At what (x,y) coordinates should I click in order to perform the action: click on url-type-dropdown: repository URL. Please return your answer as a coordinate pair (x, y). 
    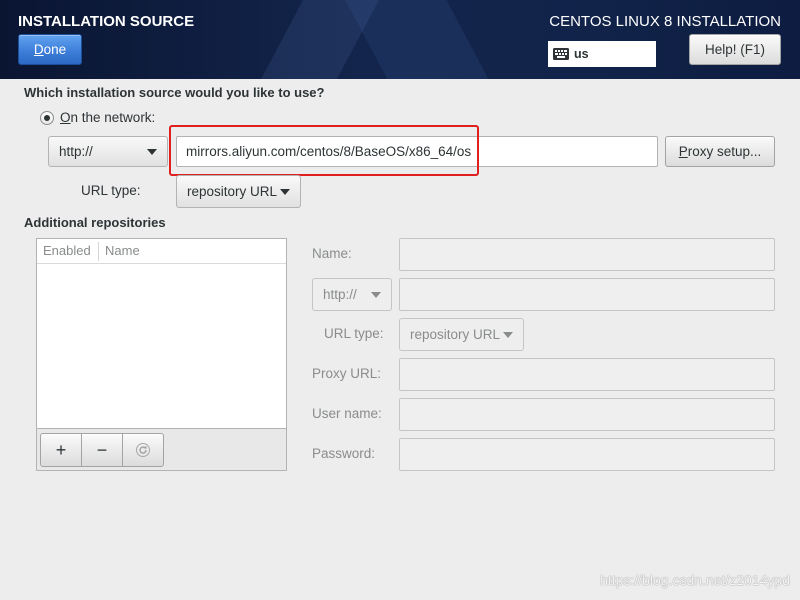
    Looking at the image, I should click on (238, 191).